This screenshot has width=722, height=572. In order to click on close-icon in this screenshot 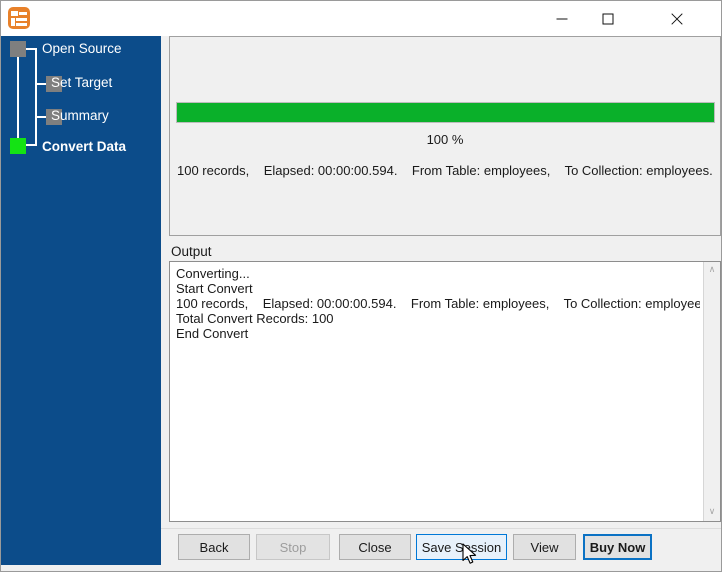, I will do `click(677, 18)`.